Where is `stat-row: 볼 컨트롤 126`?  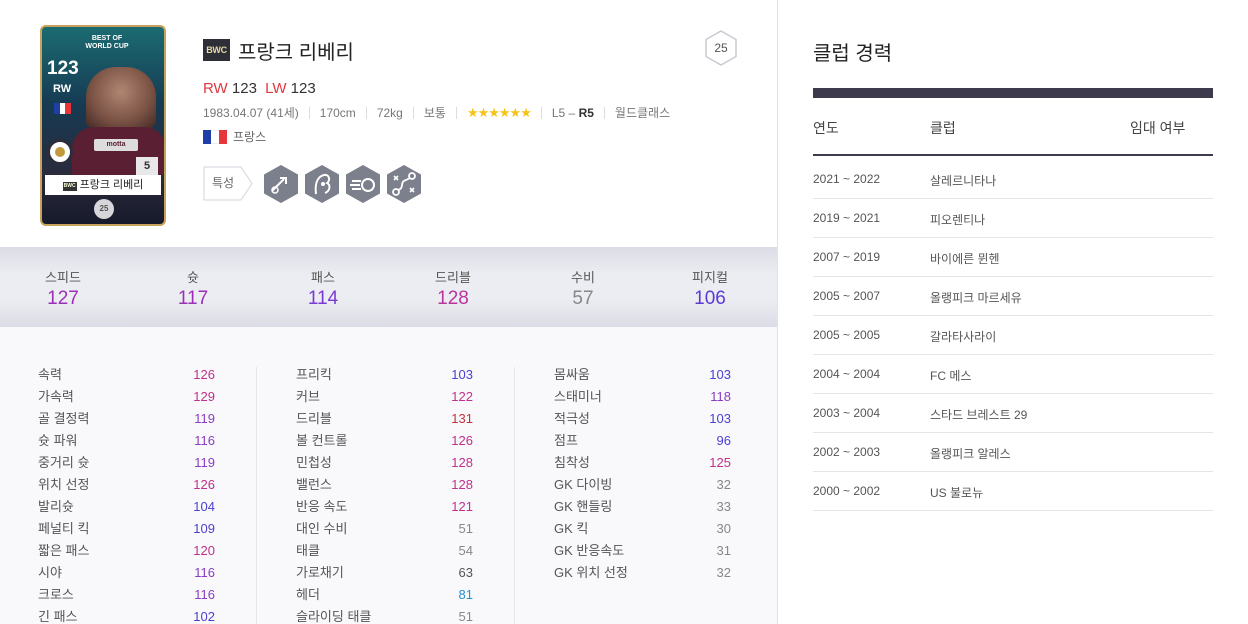
stat-row: 볼 컨트롤 126 is located at coordinates (384, 441).